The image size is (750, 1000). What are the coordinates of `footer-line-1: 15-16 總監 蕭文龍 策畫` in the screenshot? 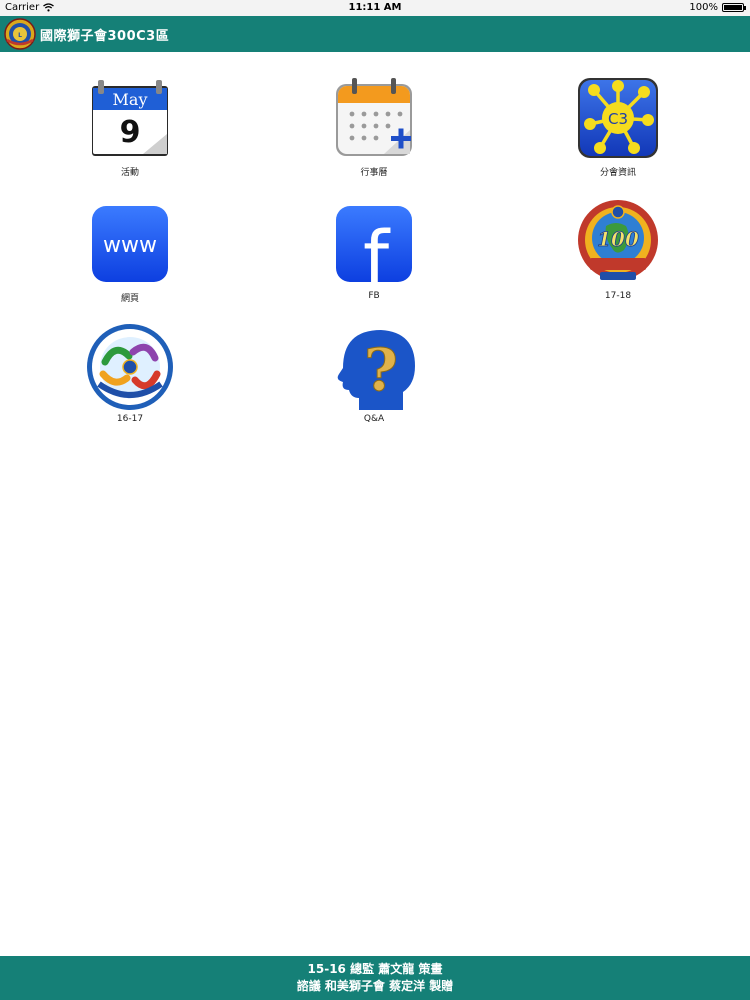 It's located at (375, 969).